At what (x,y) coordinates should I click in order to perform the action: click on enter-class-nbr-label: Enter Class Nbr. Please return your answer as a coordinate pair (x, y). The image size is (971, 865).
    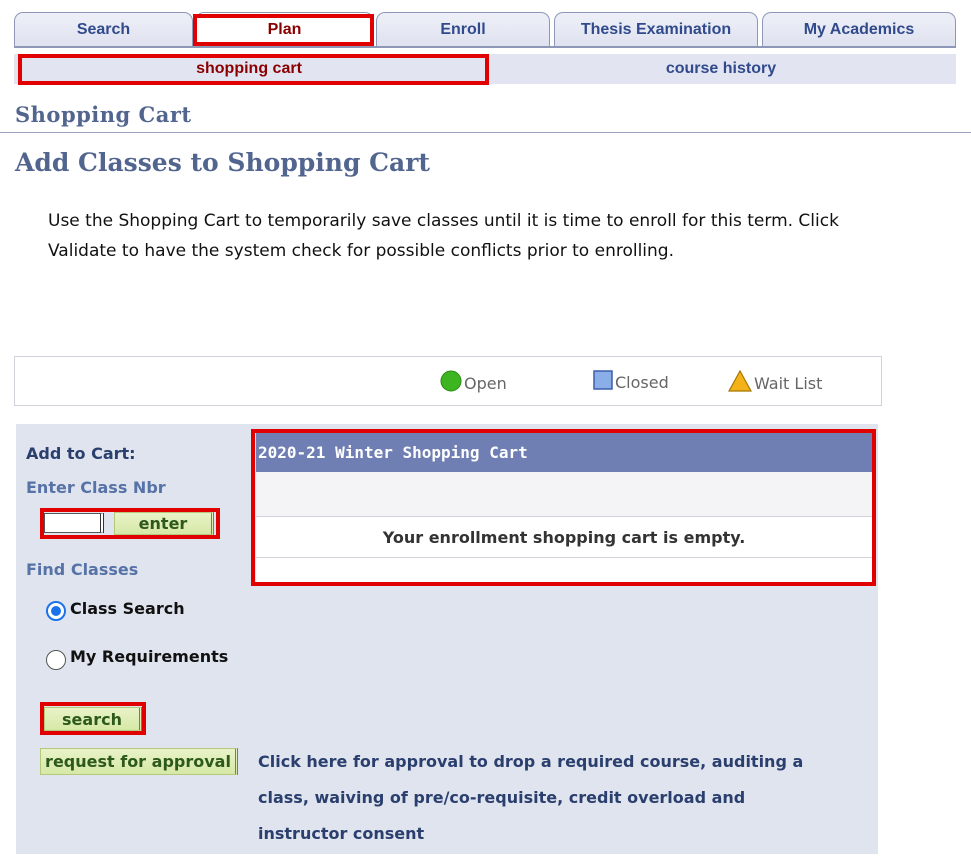
    Looking at the image, I should click on (96, 487).